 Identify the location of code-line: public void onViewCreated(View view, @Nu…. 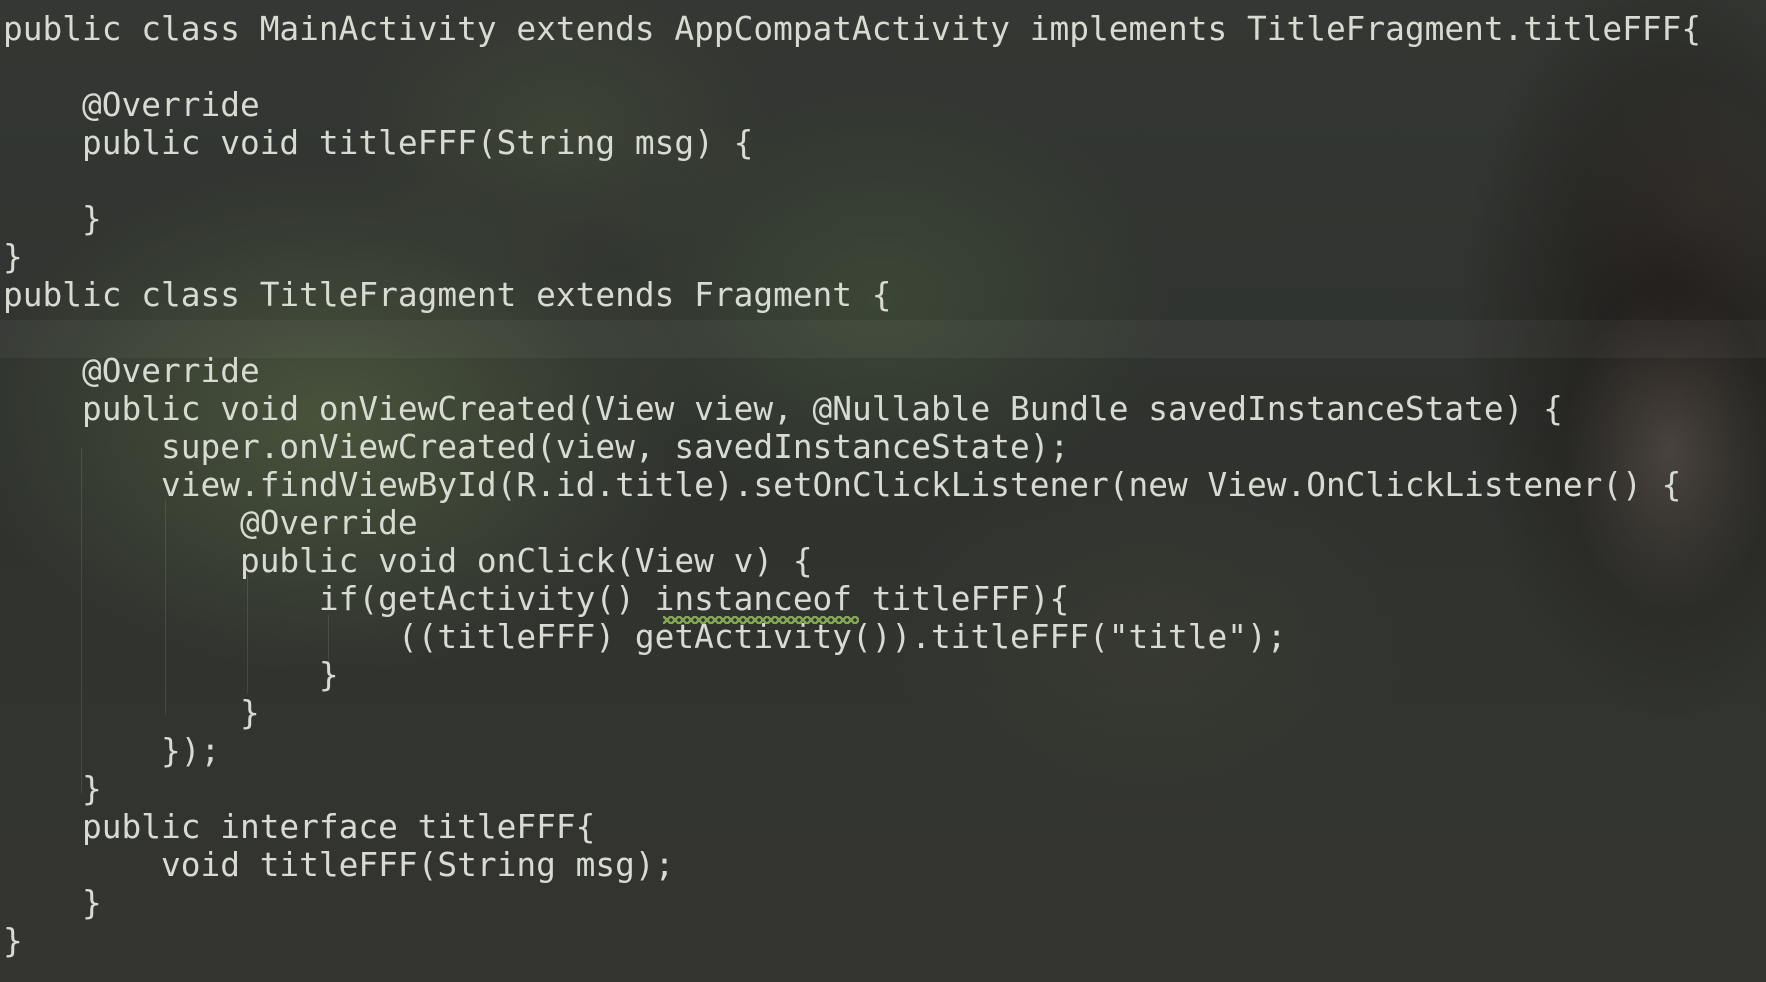
(783, 409).